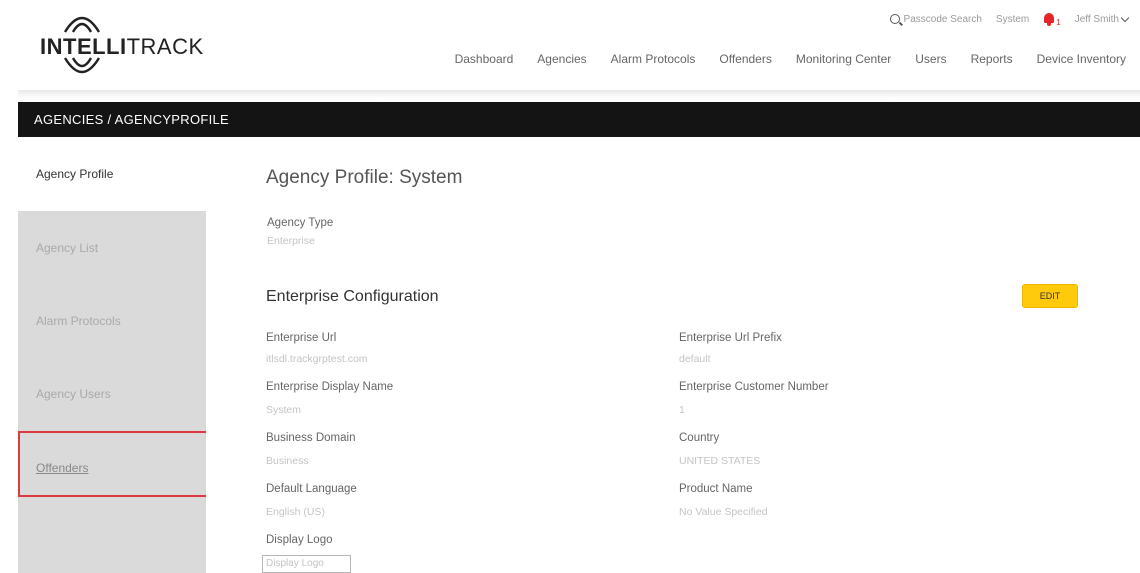  What do you see at coordinates (300, 223) in the screenshot?
I see `agency-type-label: Agency Type` at bounding box center [300, 223].